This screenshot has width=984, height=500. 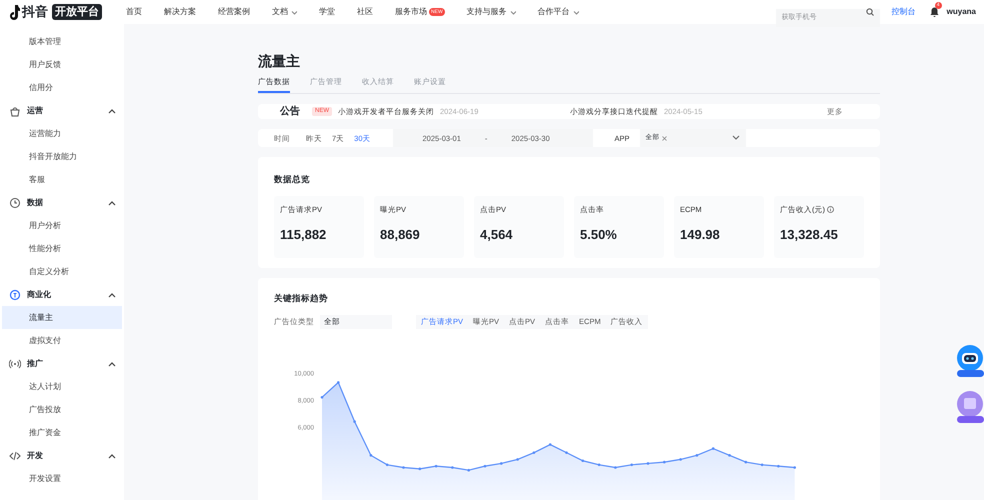 I want to click on sidebar-item: 虚拟支付, so click(x=62, y=340).